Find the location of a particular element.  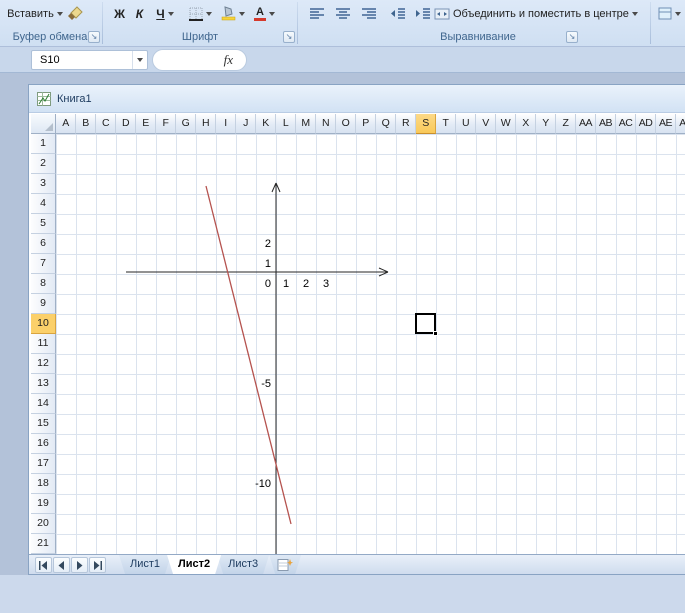

row-header-17: 17 is located at coordinates (43, 464).